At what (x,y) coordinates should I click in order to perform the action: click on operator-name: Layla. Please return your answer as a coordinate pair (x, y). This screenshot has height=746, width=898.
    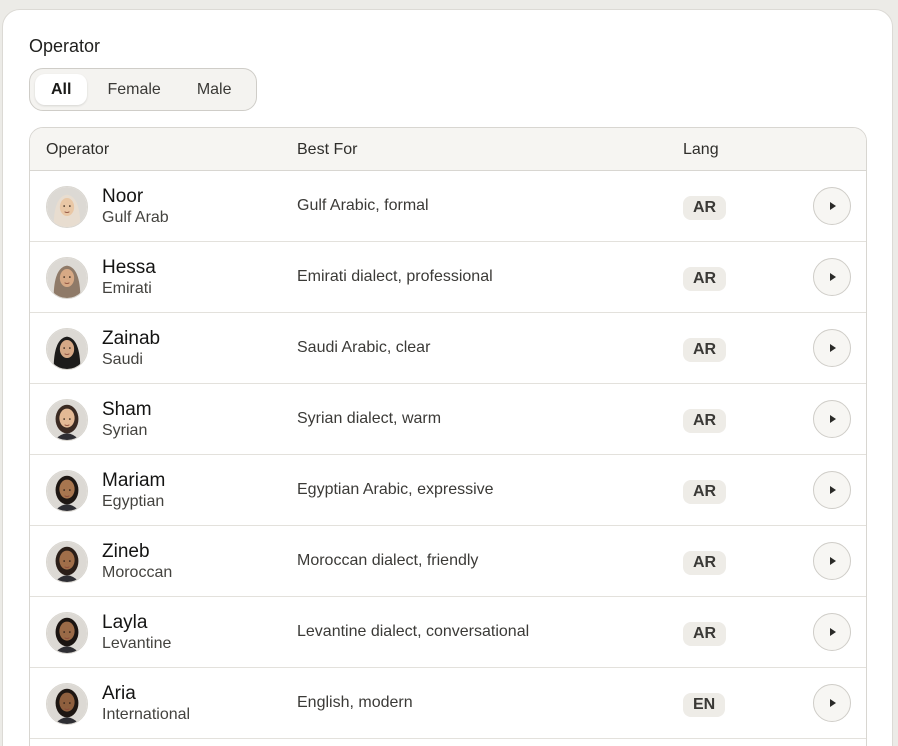
    Looking at the image, I should click on (125, 622).